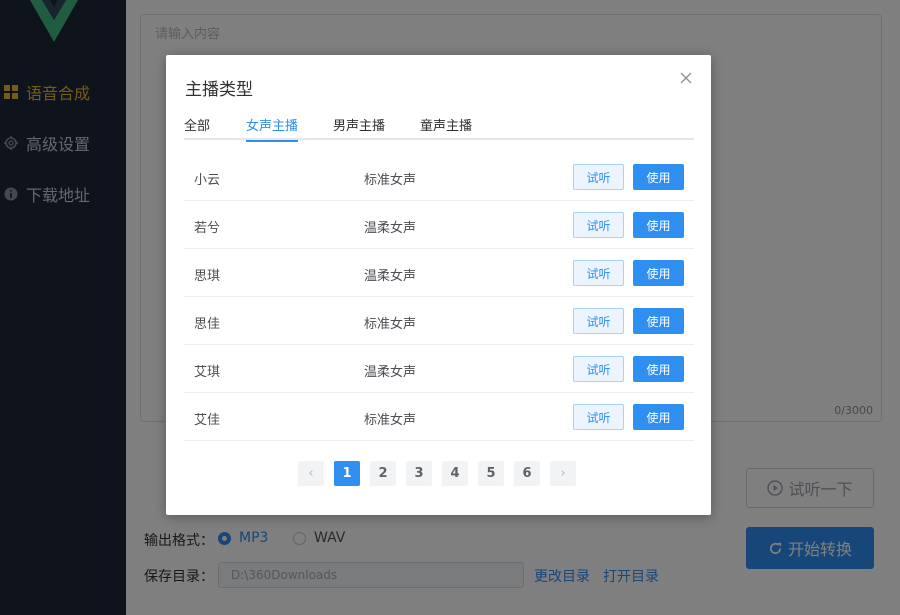 Image resolution: width=900 pixels, height=615 pixels. What do you see at coordinates (439, 177) in the screenshot?
I see `table-row: 小云 标准女声 试听 使用` at bounding box center [439, 177].